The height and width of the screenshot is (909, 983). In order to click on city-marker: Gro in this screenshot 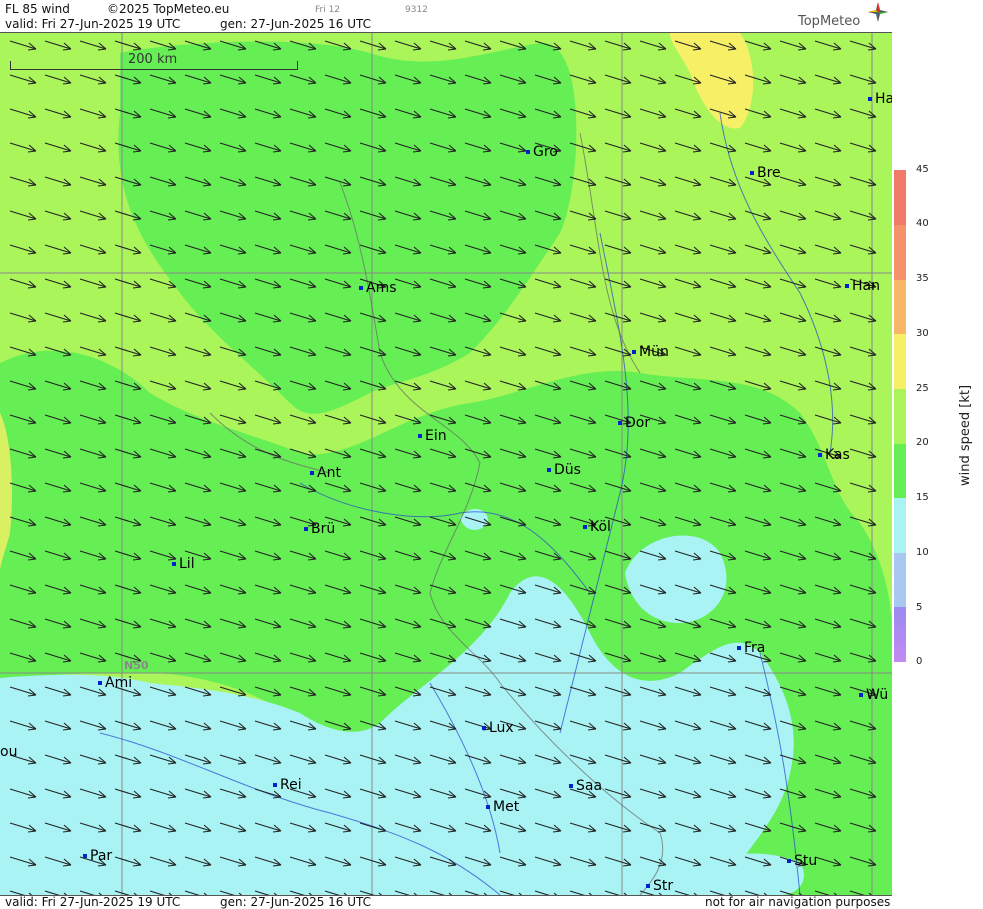, I will do `click(542, 152)`.